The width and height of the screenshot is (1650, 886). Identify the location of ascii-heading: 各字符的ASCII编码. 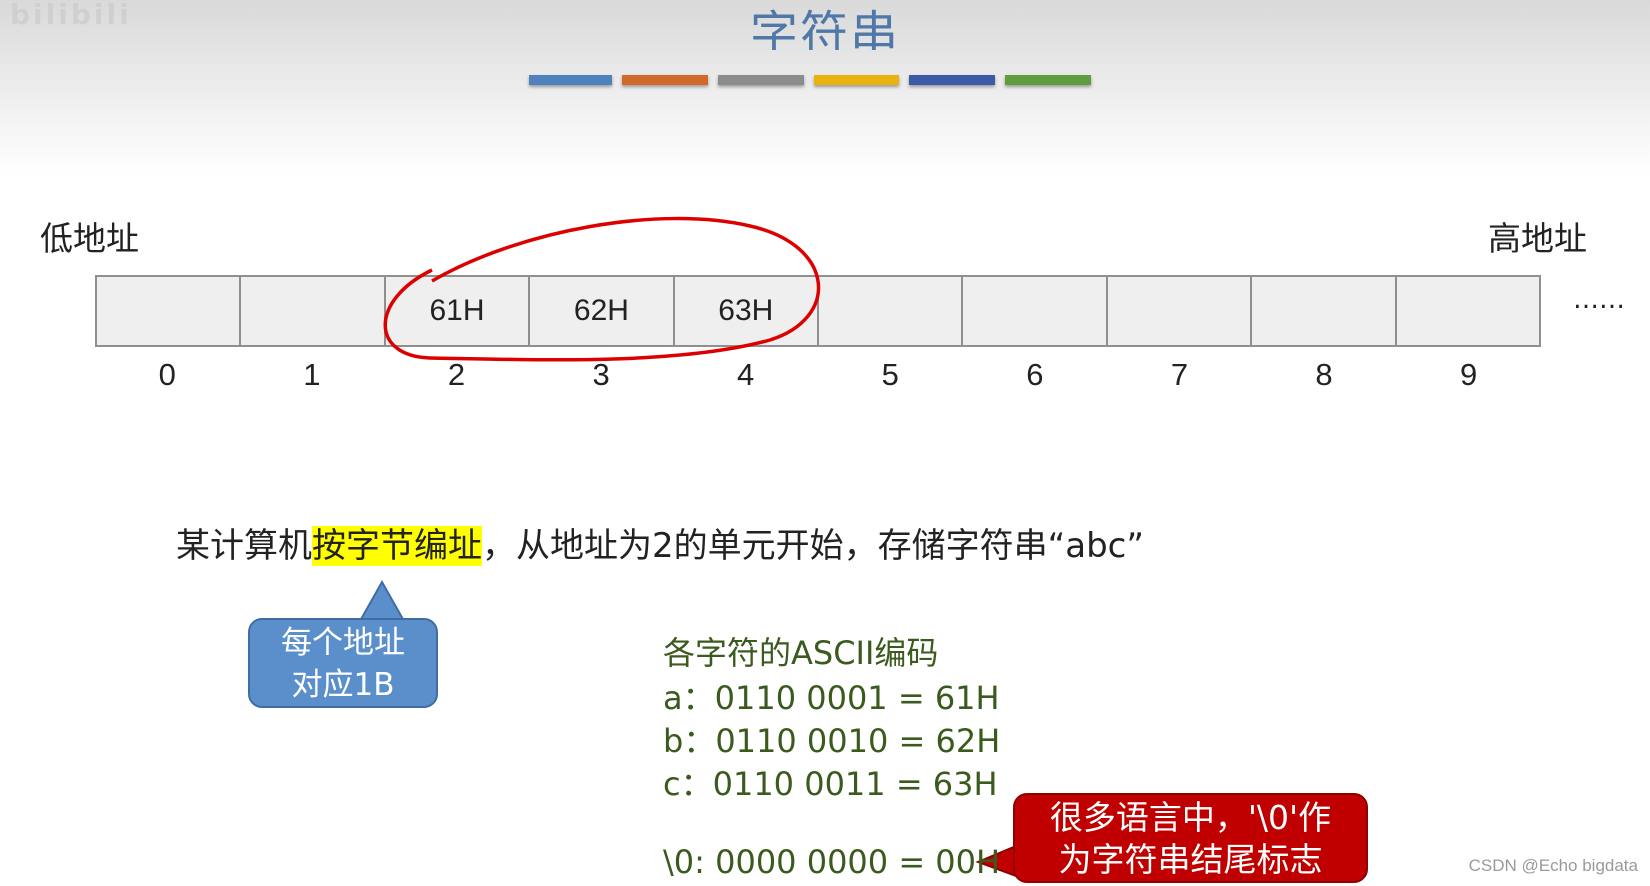
(801, 653).